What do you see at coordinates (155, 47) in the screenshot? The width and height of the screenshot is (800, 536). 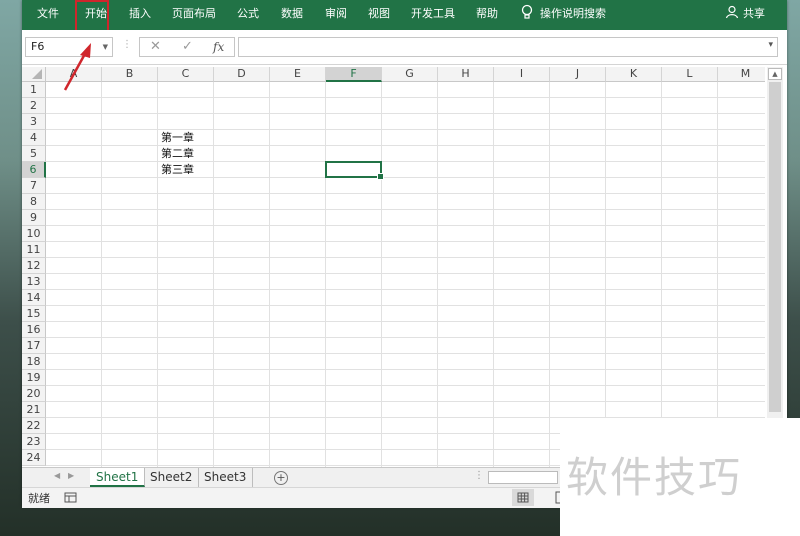 I see `cancel-icon: ✕` at bounding box center [155, 47].